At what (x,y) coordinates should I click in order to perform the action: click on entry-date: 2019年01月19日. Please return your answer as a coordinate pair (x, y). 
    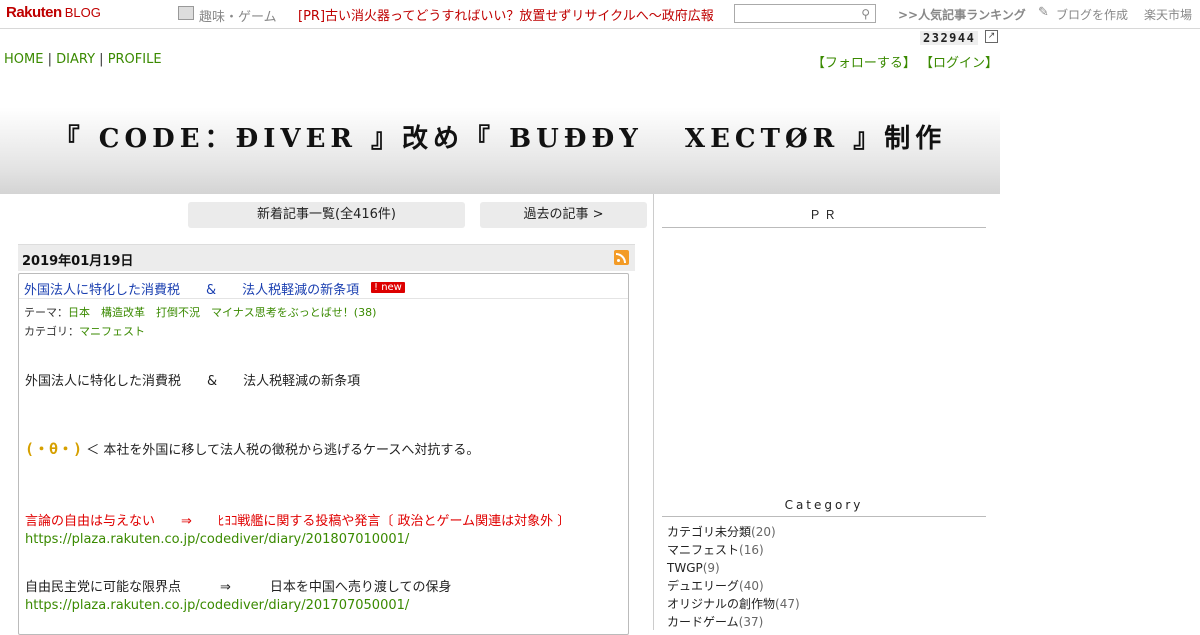
    Looking at the image, I should click on (78, 261).